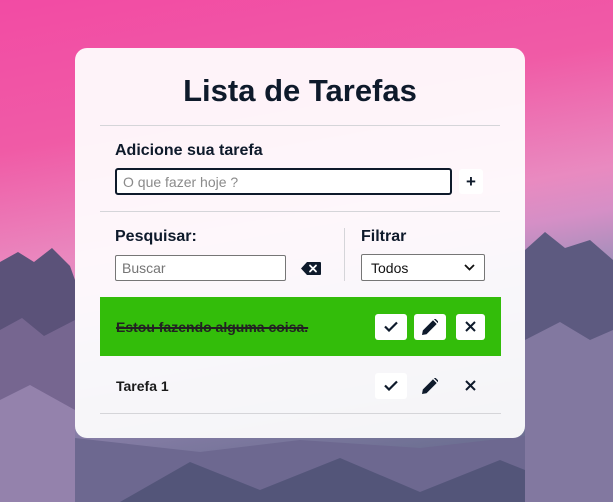 The image size is (613, 502). What do you see at coordinates (283, 181) in the screenshot?
I see `todo-input` at bounding box center [283, 181].